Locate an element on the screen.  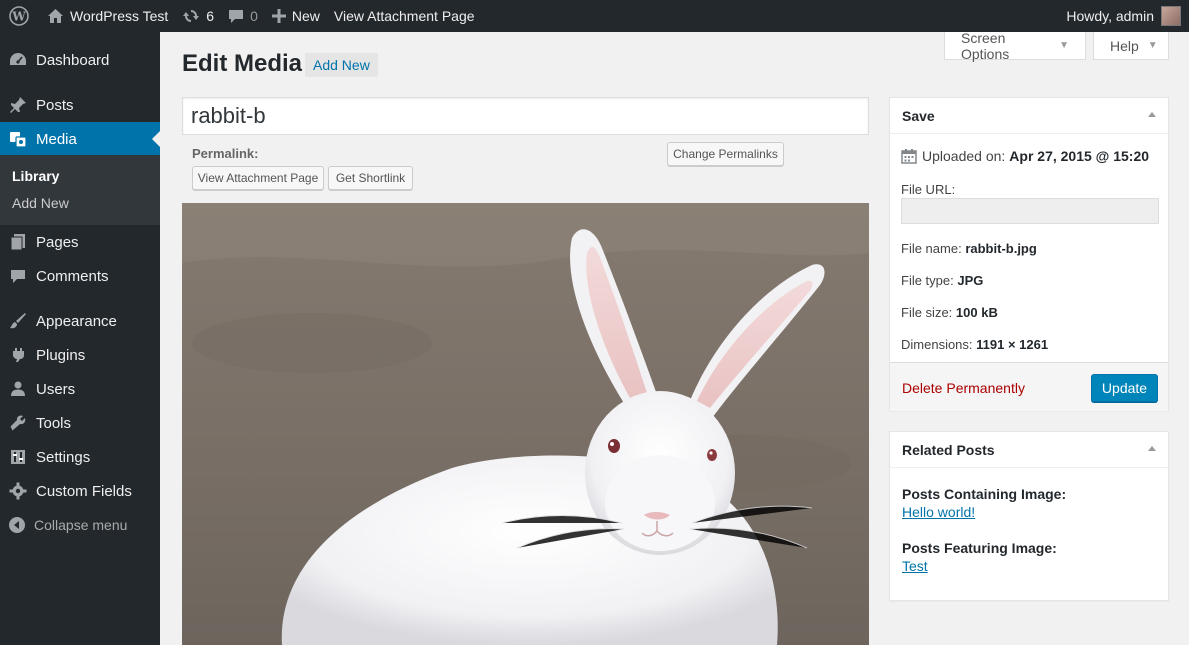
major-publishing-actions: Delete Permanently Update is located at coordinates (1029, 386).